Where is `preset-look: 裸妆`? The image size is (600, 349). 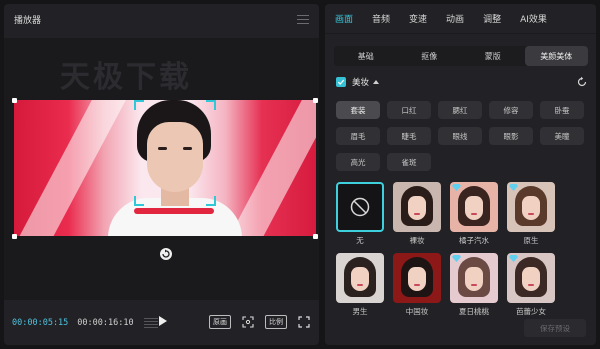 preset-look: 裸妆 is located at coordinates (417, 214).